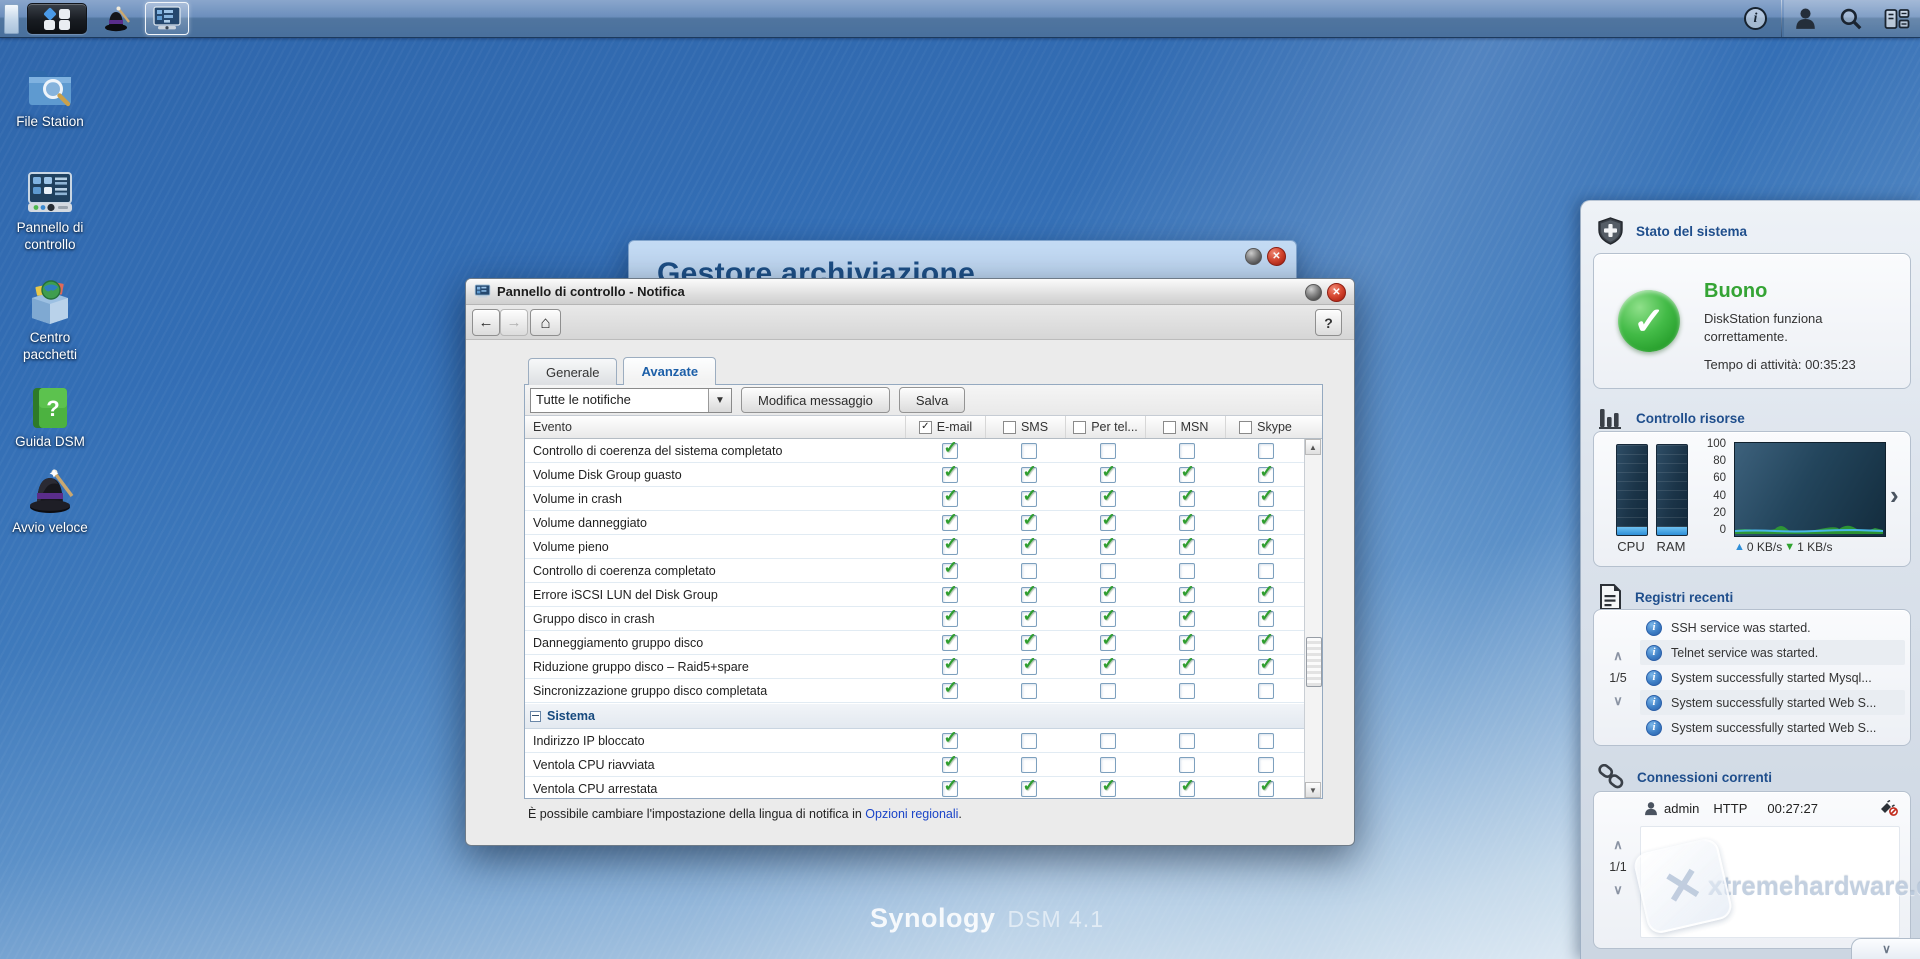 The image size is (1920, 959). What do you see at coordinates (915, 570) in the screenshot?
I see `table-row: Controllo di coerenza completato` at bounding box center [915, 570].